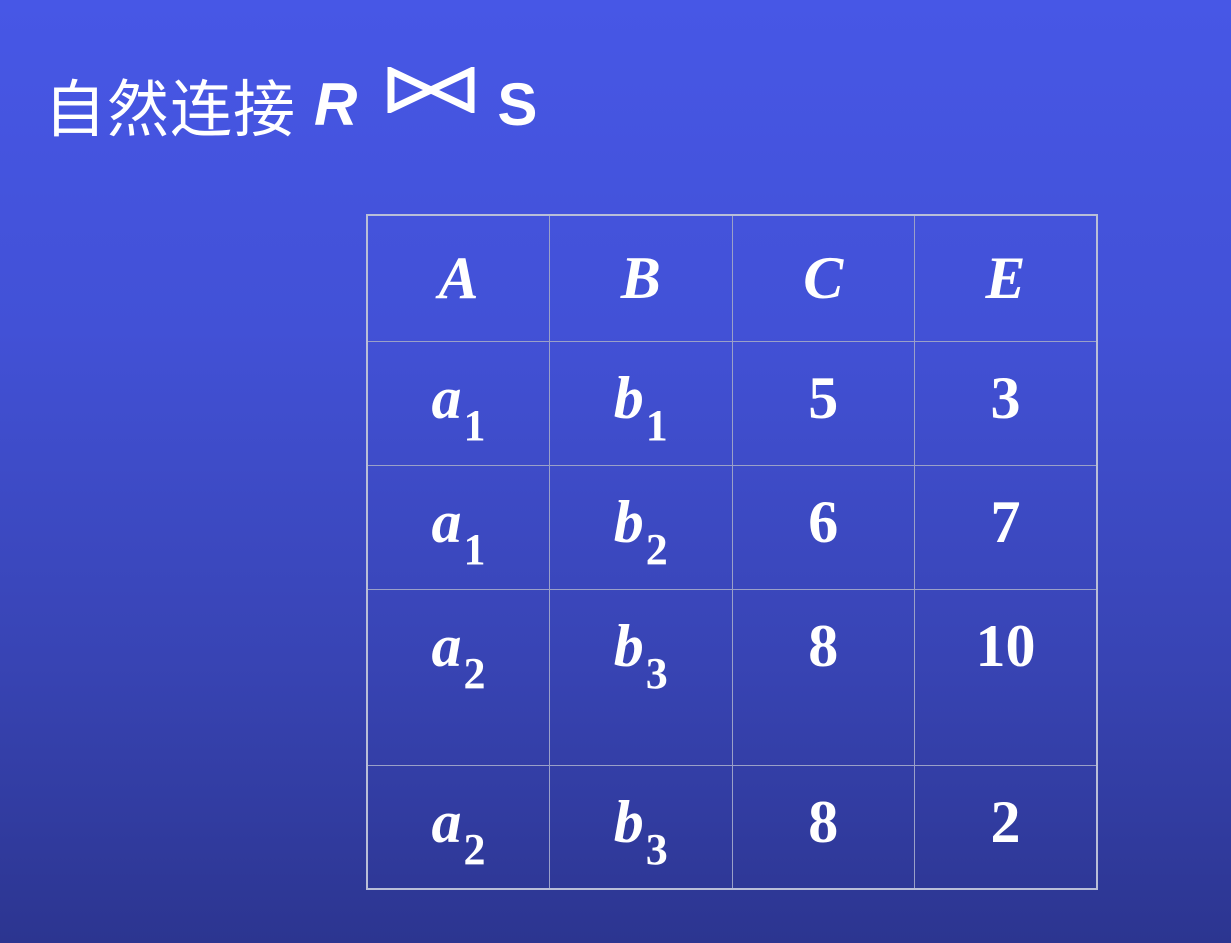 The height and width of the screenshot is (943, 1231). What do you see at coordinates (431, 90) in the screenshot?
I see `bowtie-join-icon` at bounding box center [431, 90].